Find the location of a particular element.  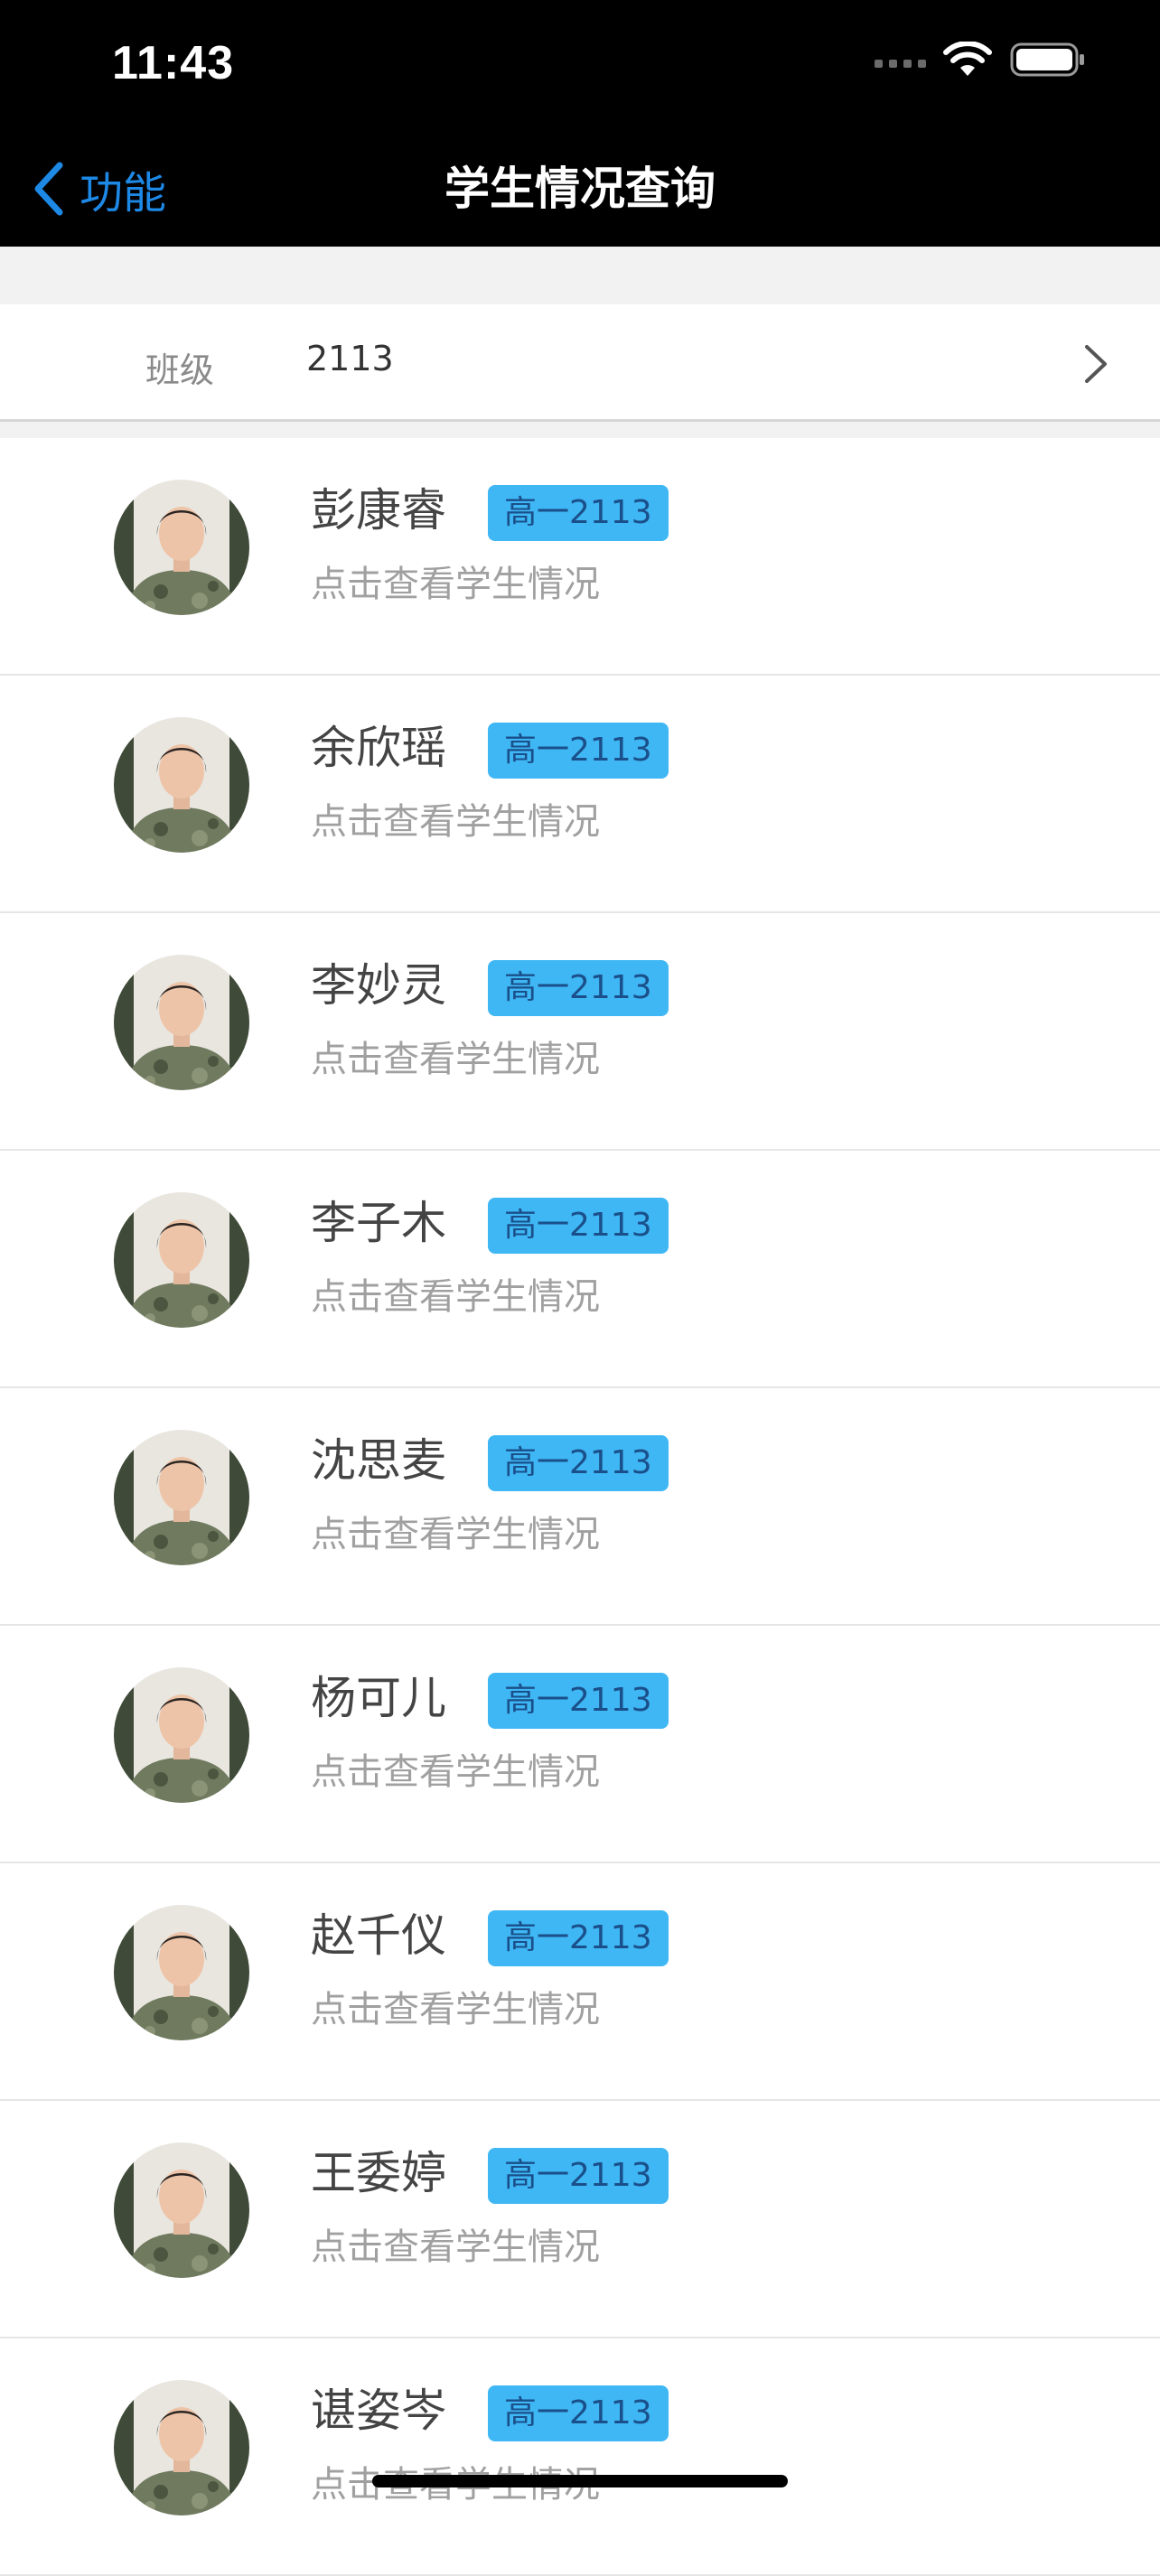

student-name: 余欣瑶 is located at coordinates (379, 748).